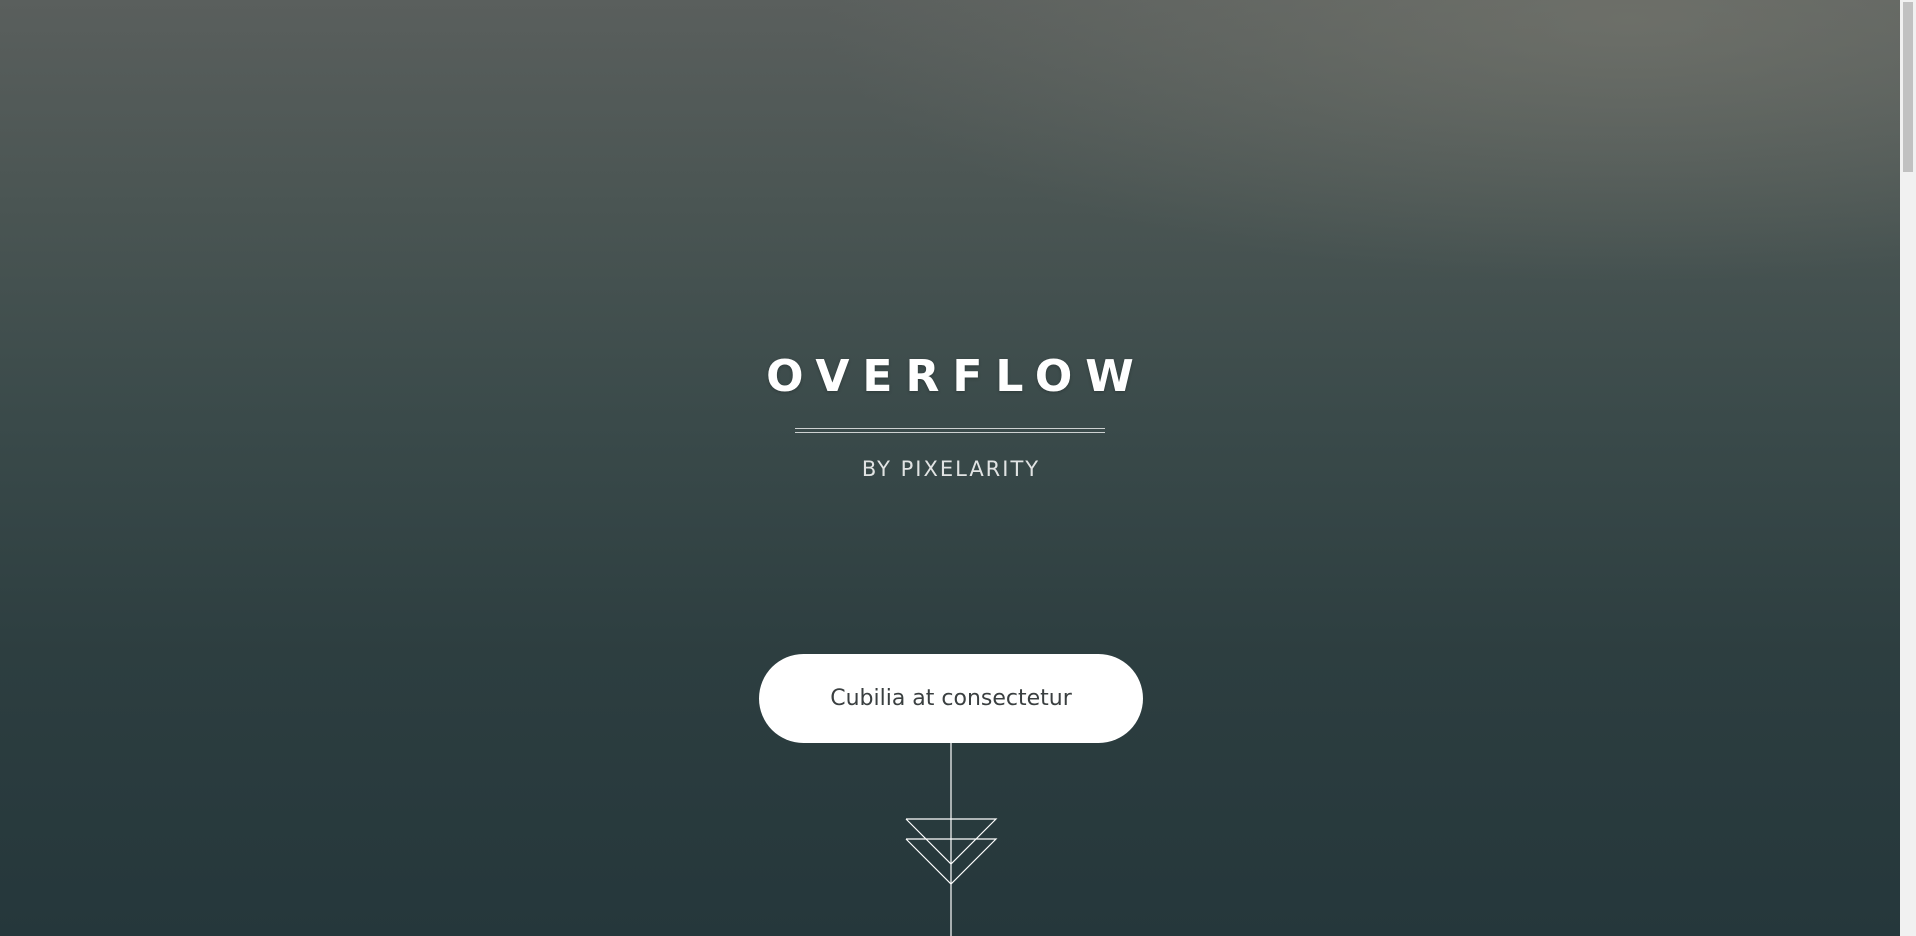 Image resolution: width=1916 pixels, height=936 pixels. Describe the element at coordinates (950, 430) in the screenshot. I see `title-divider` at that location.